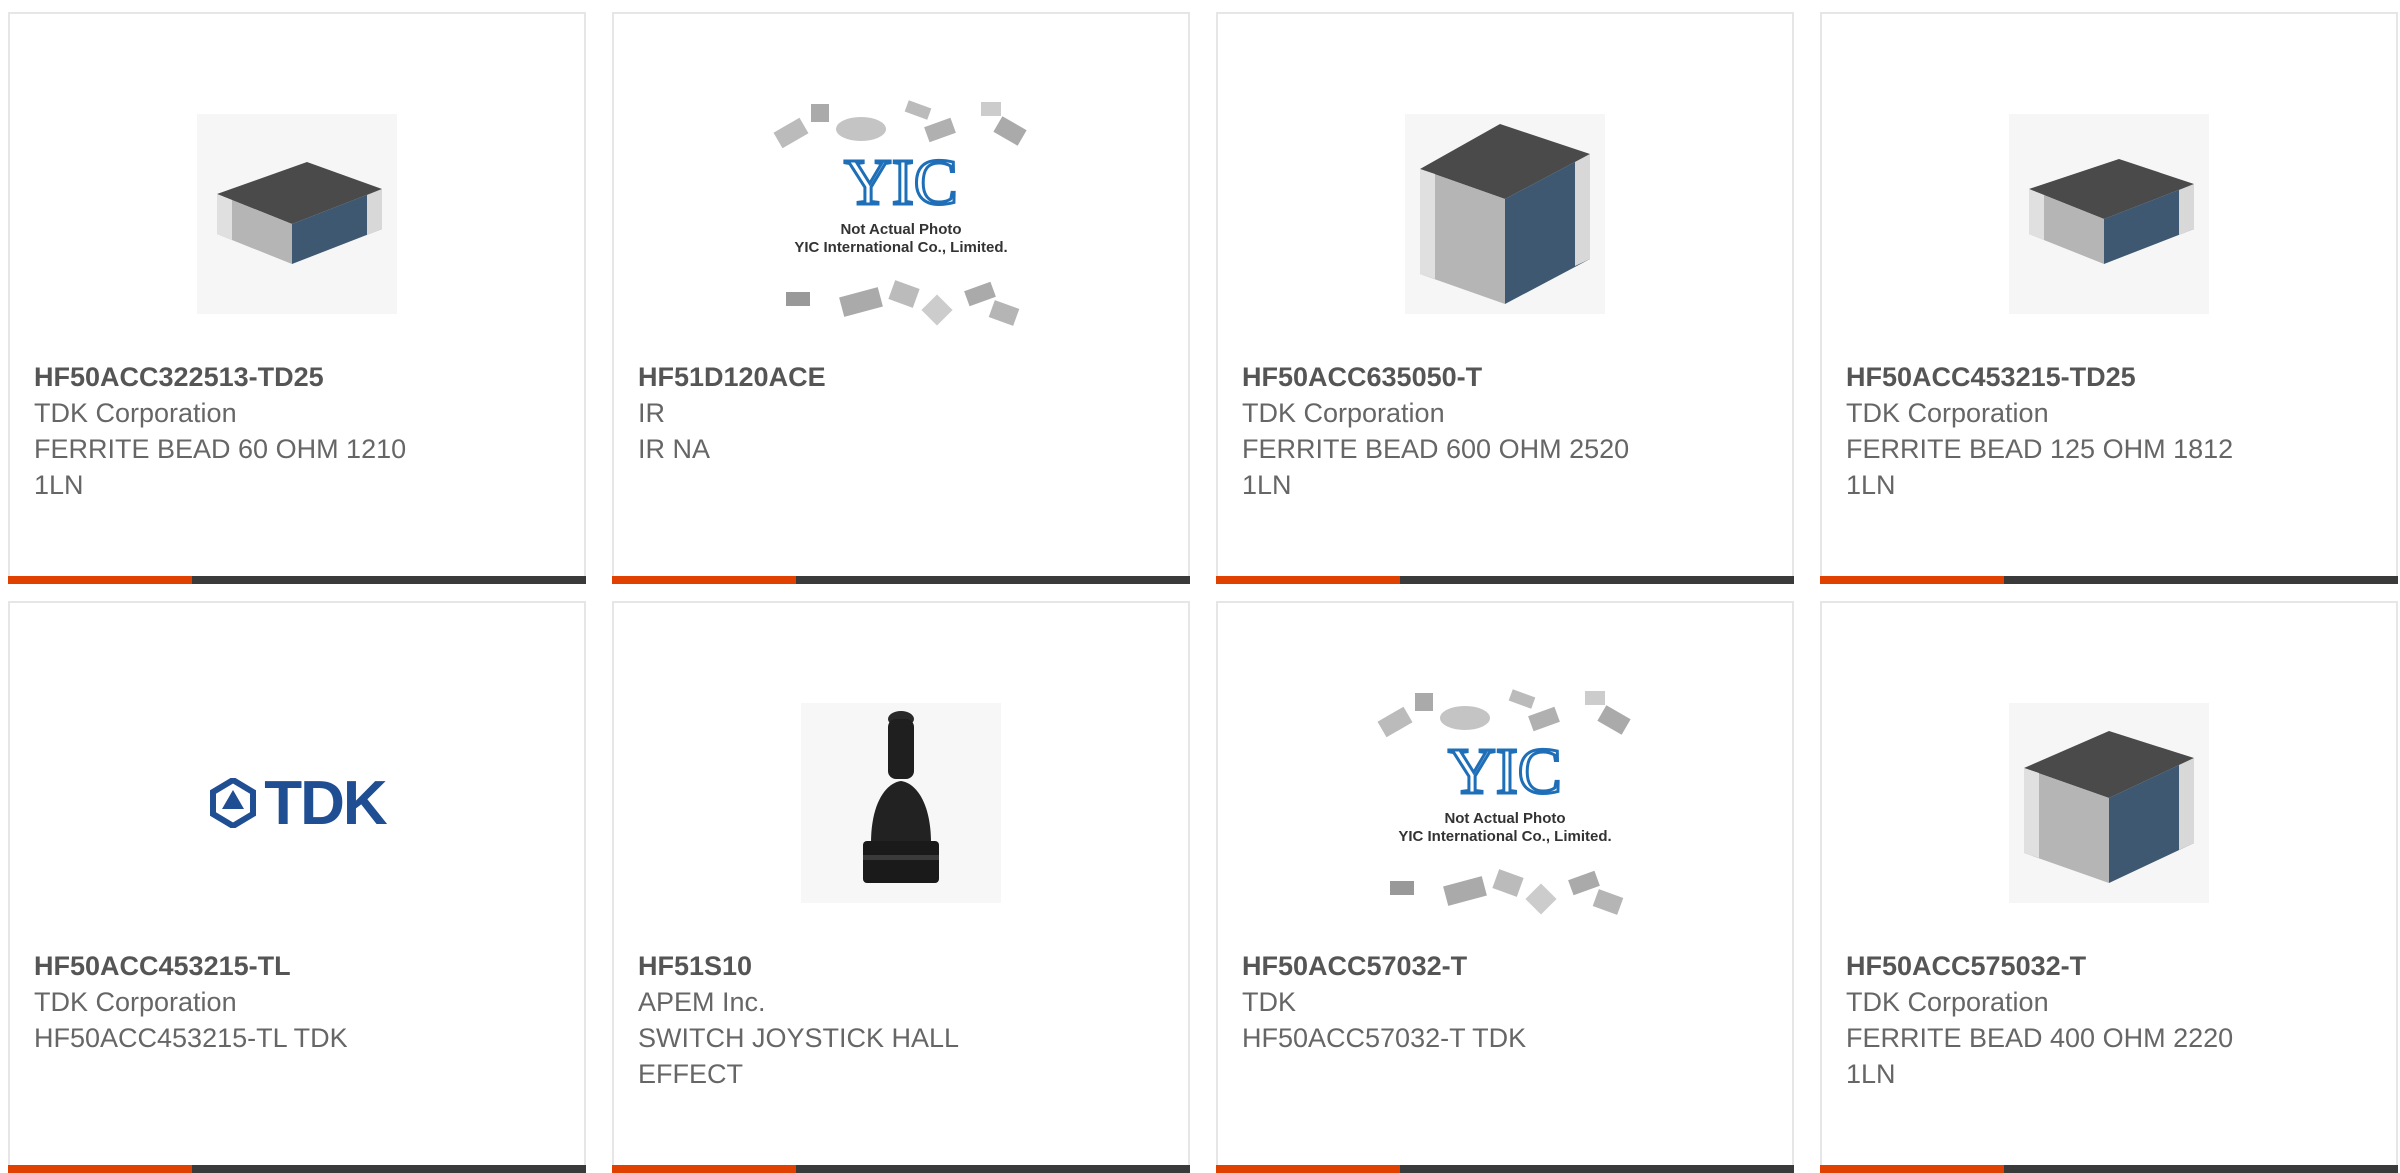 The image size is (2400, 1173). Describe the element at coordinates (799, 1056) in the screenshot. I see `description: SWITCH JOYSTICK HALL EFFECT` at that location.